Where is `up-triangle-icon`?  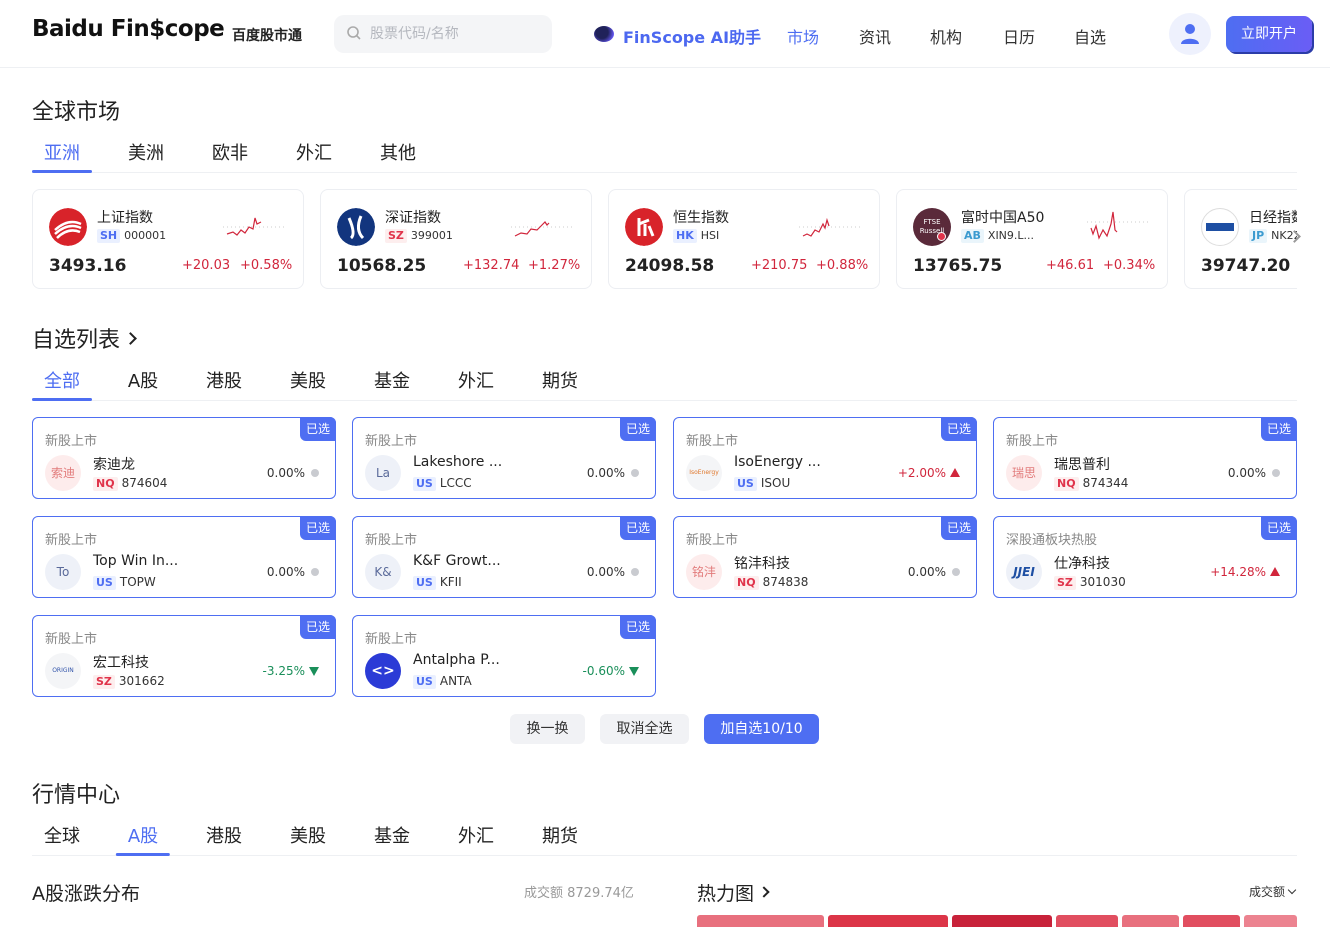
up-triangle-icon is located at coordinates (1275, 571).